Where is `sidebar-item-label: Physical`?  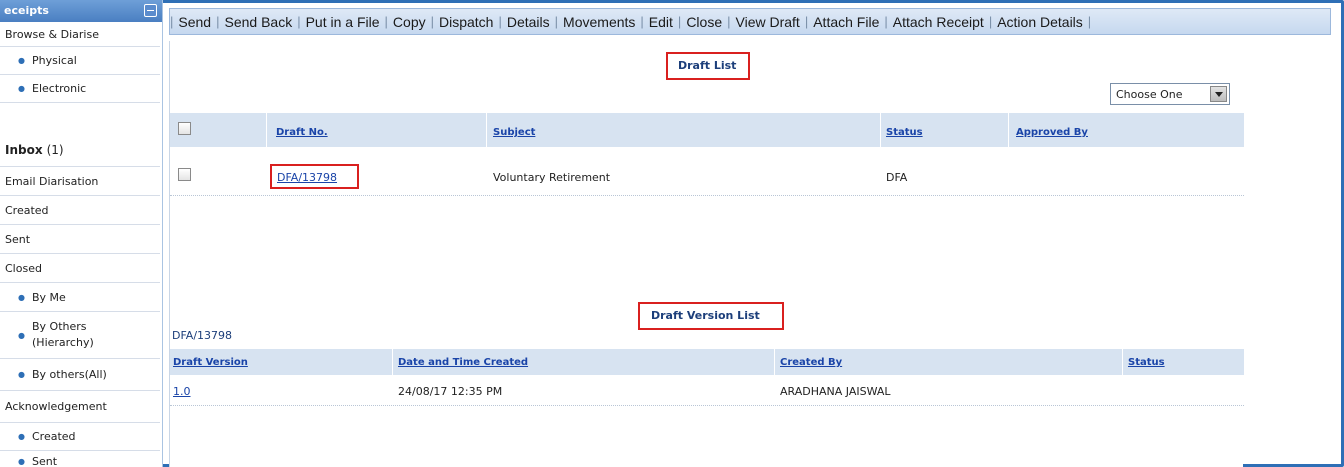
sidebar-item-label: Physical is located at coordinates (54, 60).